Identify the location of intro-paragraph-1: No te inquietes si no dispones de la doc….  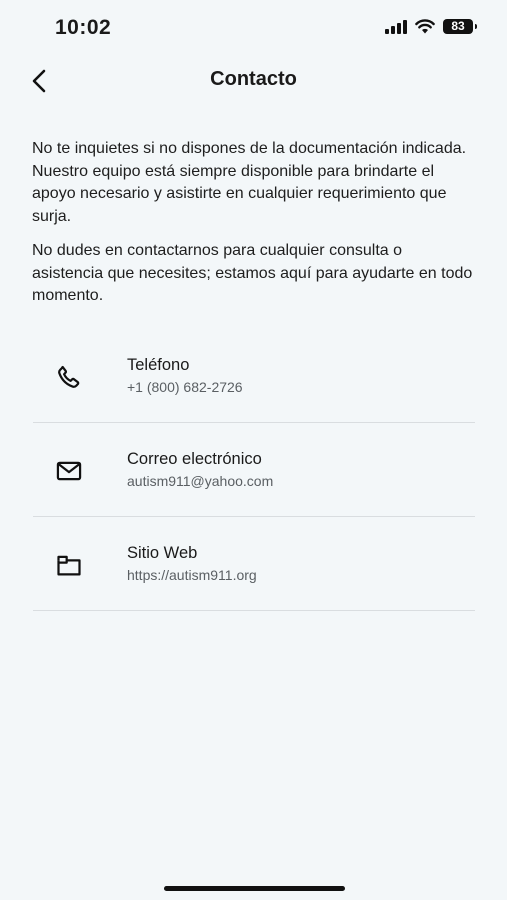
(249, 182).